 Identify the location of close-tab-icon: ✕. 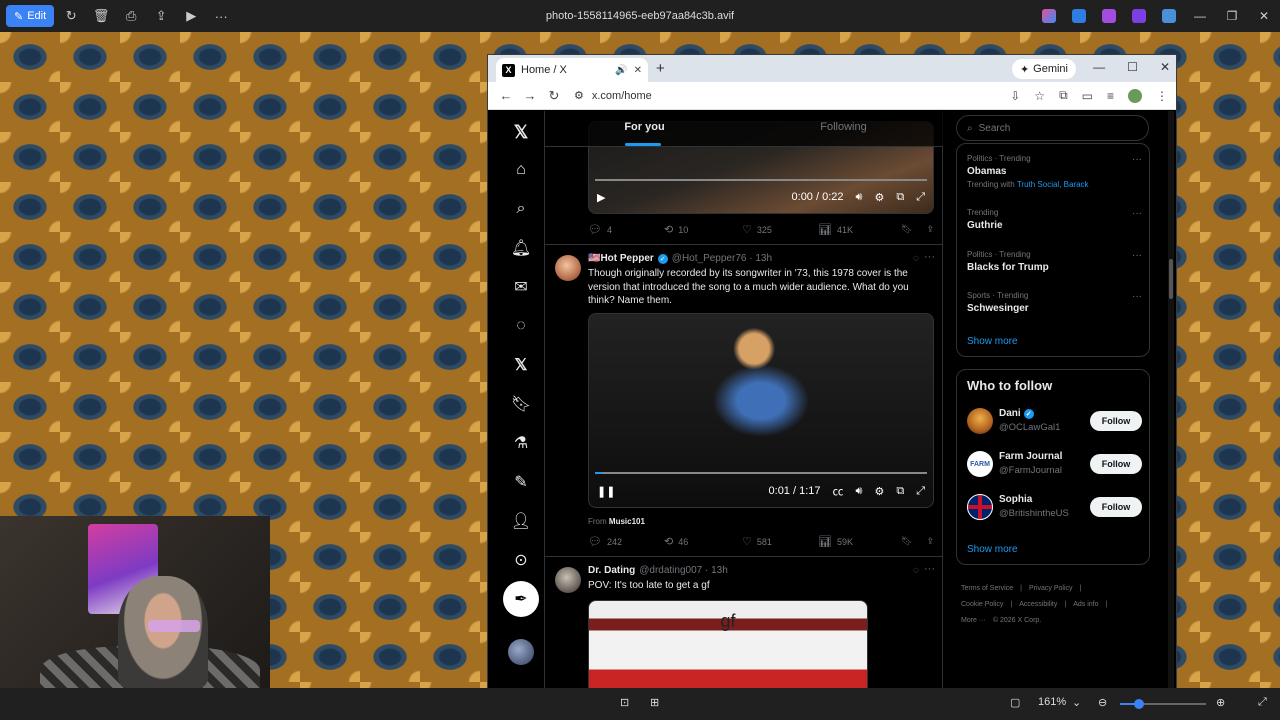
(638, 70).